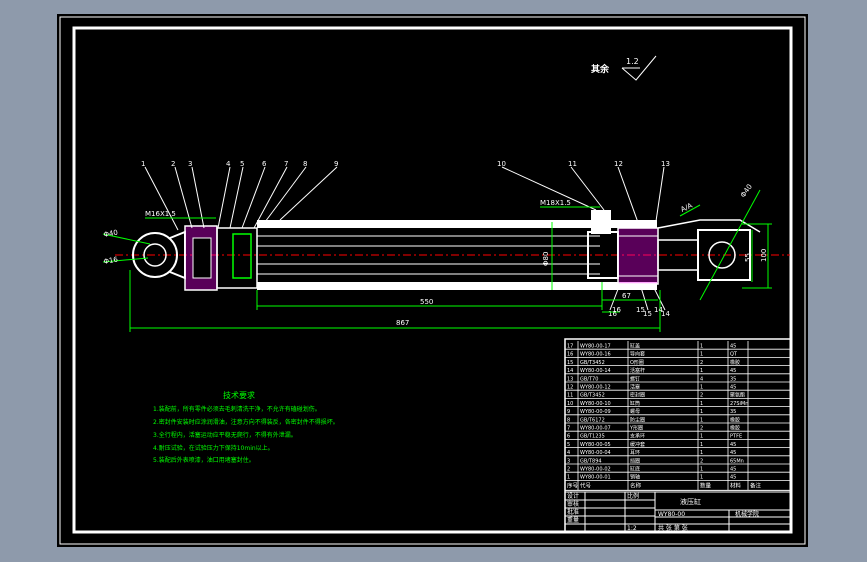 This screenshot has height=562, width=867. I want to click on dim-thread-left: M16X1.5, so click(160, 214).